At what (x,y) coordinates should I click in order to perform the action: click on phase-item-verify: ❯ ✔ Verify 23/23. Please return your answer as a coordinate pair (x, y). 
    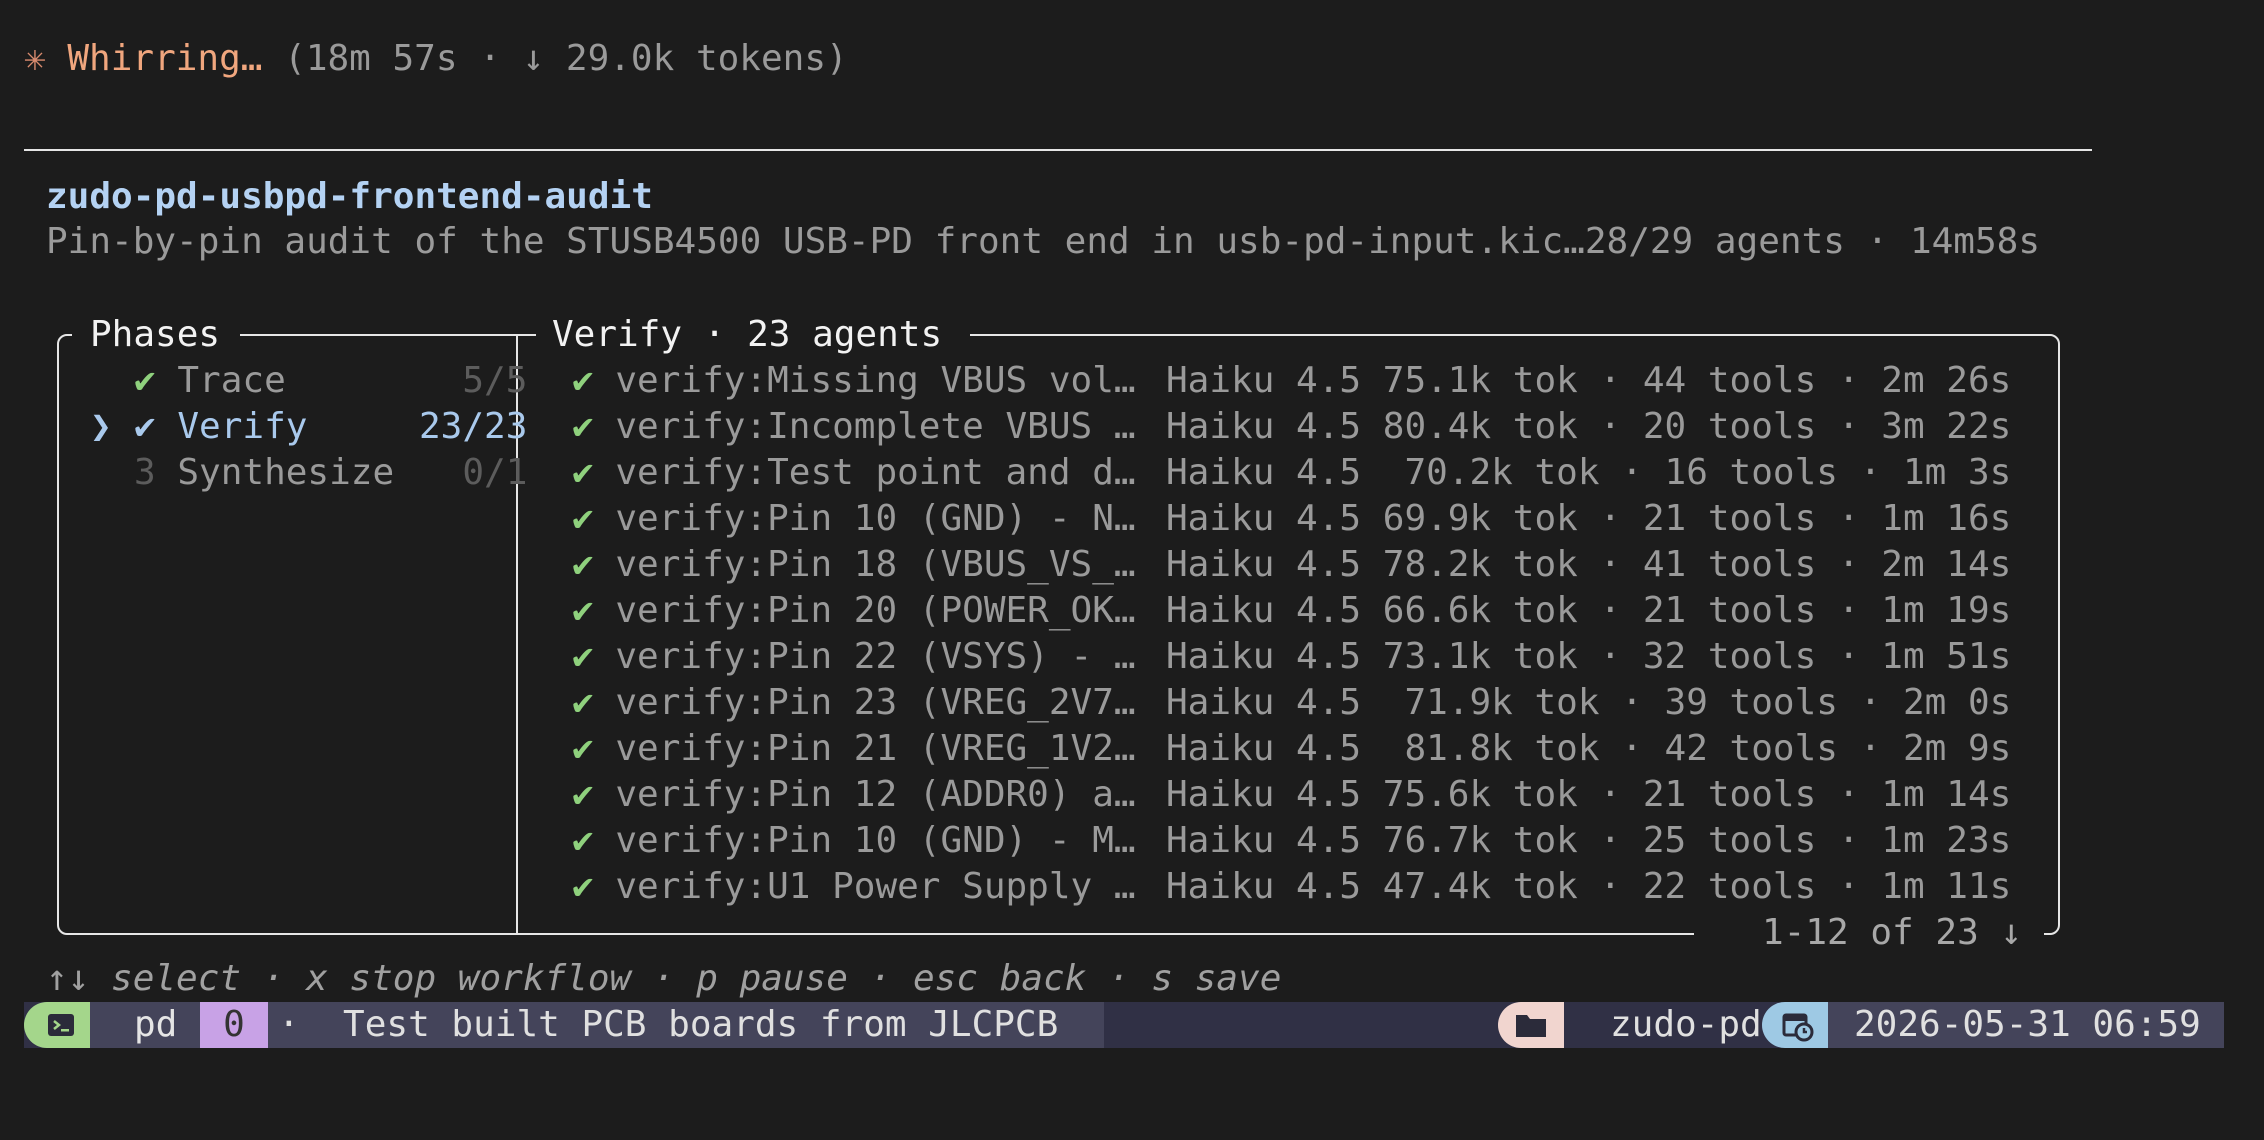
    Looking at the image, I should click on (308, 427).